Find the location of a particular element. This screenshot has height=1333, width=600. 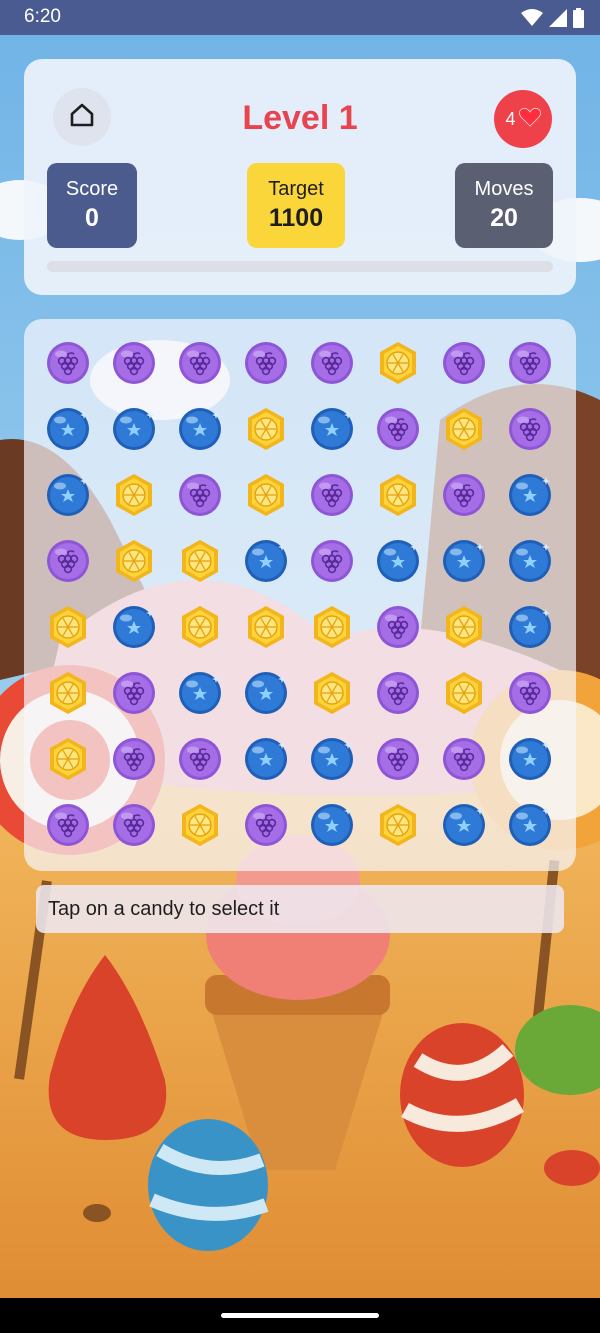

home-gesture-handle is located at coordinates (300, 1315).